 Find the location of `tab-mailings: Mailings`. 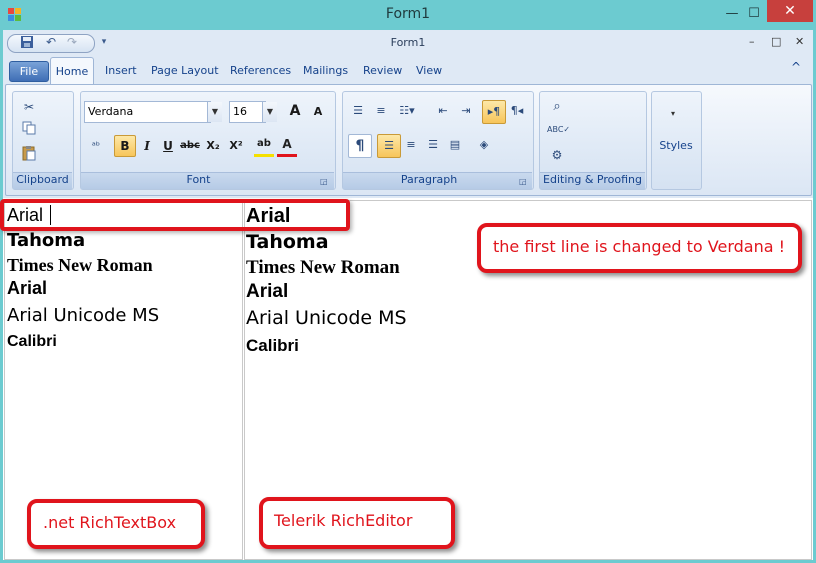

tab-mailings: Mailings is located at coordinates (325, 70).